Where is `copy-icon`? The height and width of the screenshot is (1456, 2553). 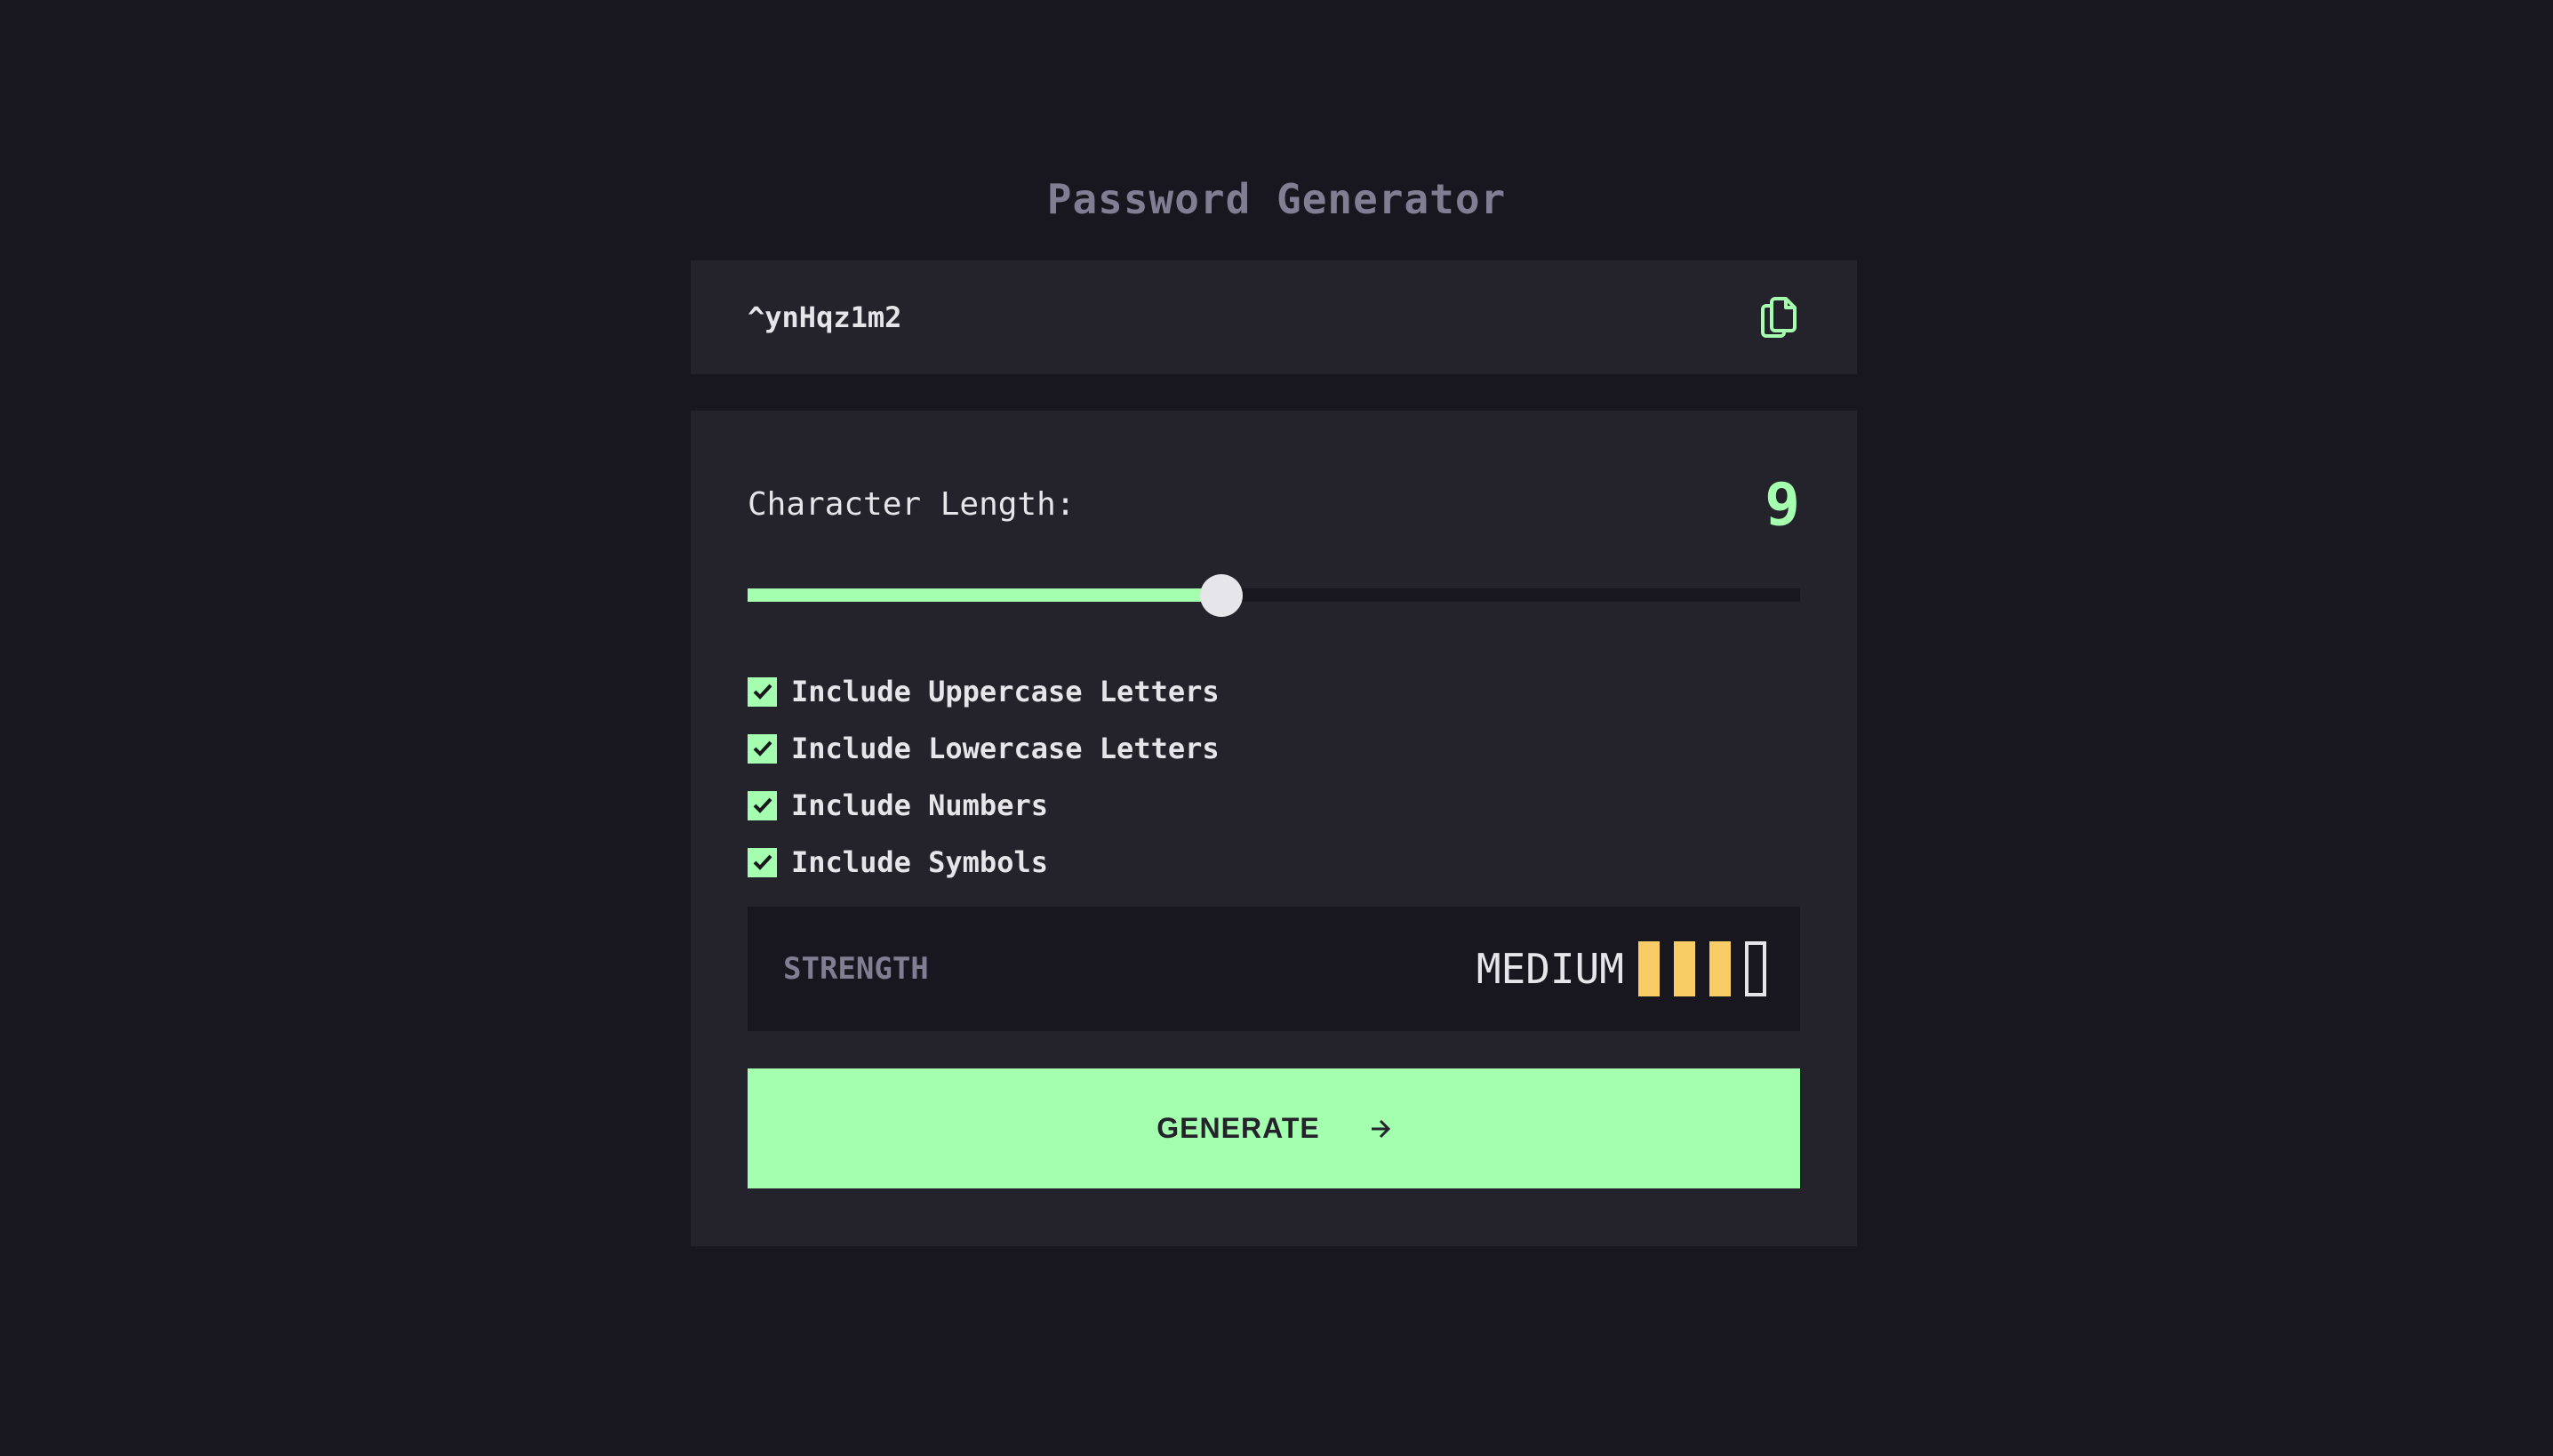 copy-icon is located at coordinates (1779, 317).